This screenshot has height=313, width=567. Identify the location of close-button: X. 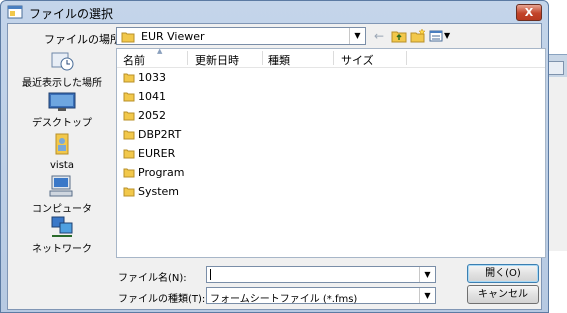
(529, 12).